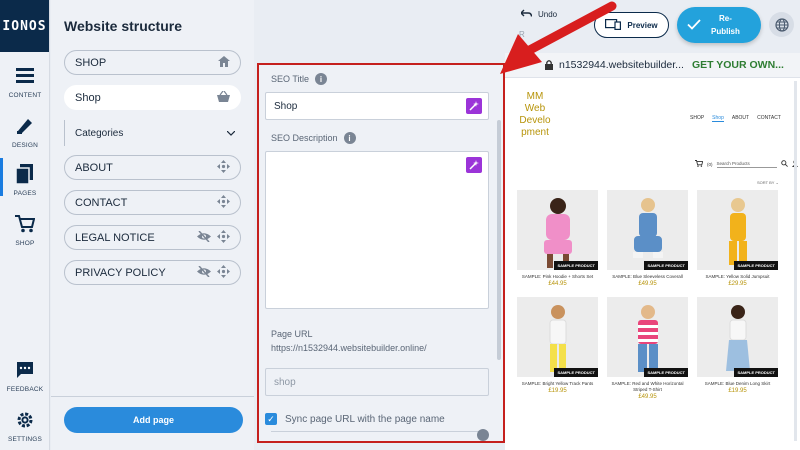  What do you see at coordinates (737, 277) in the screenshot?
I see `product-name: SAMPLE: Yellow Solid Jumpsuit` at bounding box center [737, 277].